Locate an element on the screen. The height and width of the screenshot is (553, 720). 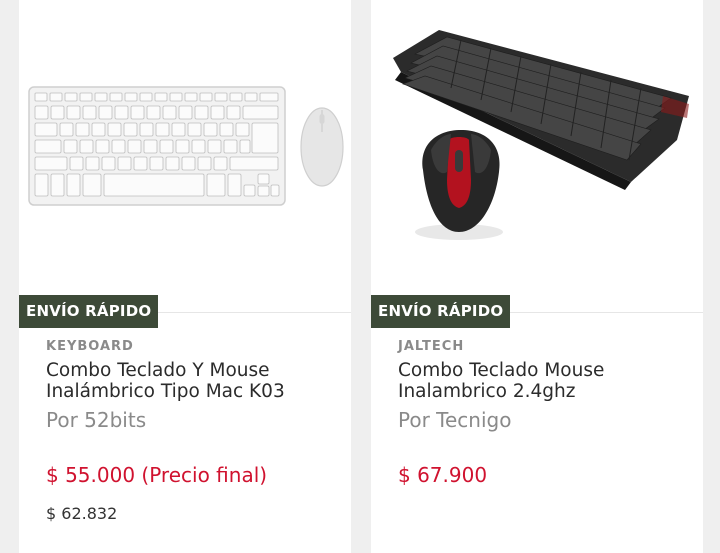
product-price: $ 55.000 (Precio final) is located at coordinates (157, 475).